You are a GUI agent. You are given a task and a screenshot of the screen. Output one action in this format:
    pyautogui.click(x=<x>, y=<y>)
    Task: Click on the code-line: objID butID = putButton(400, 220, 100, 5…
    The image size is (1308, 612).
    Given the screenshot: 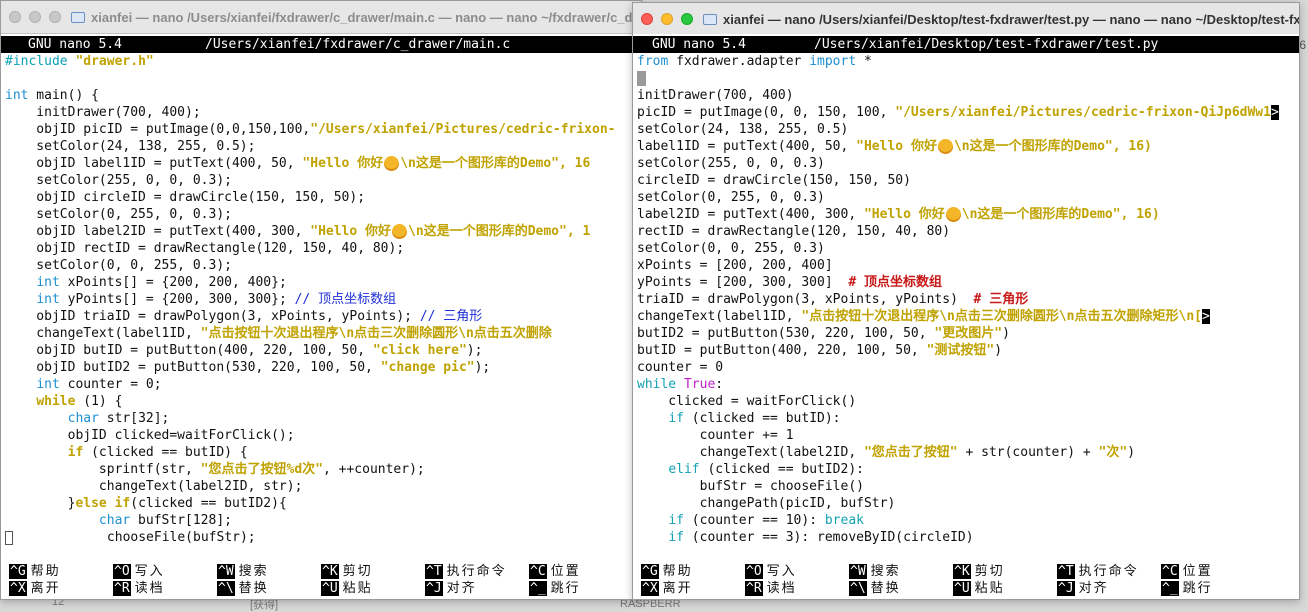 What is the action you would take?
    pyautogui.click(x=323, y=350)
    